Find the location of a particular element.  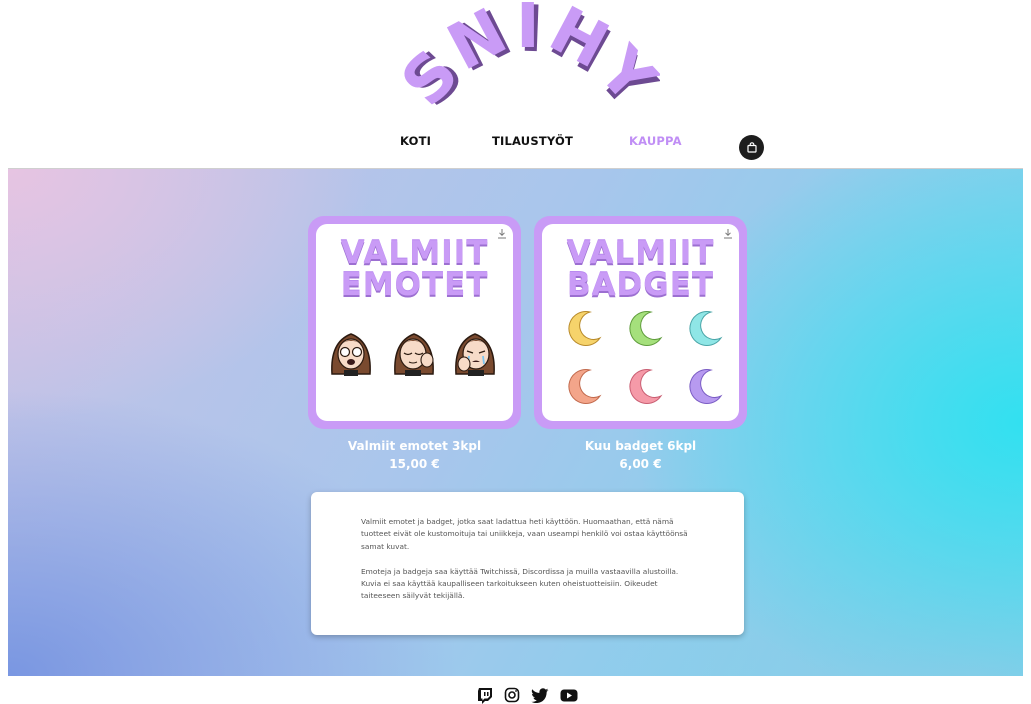

moon-badge-cyan-icon is located at coordinates (706, 328).